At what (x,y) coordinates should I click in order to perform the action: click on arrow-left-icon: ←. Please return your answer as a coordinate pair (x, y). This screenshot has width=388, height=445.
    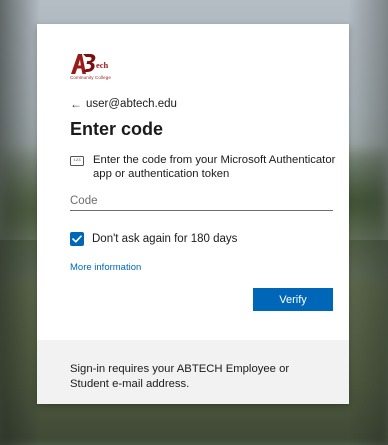
    Looking at the image, I should click on (76, 104).